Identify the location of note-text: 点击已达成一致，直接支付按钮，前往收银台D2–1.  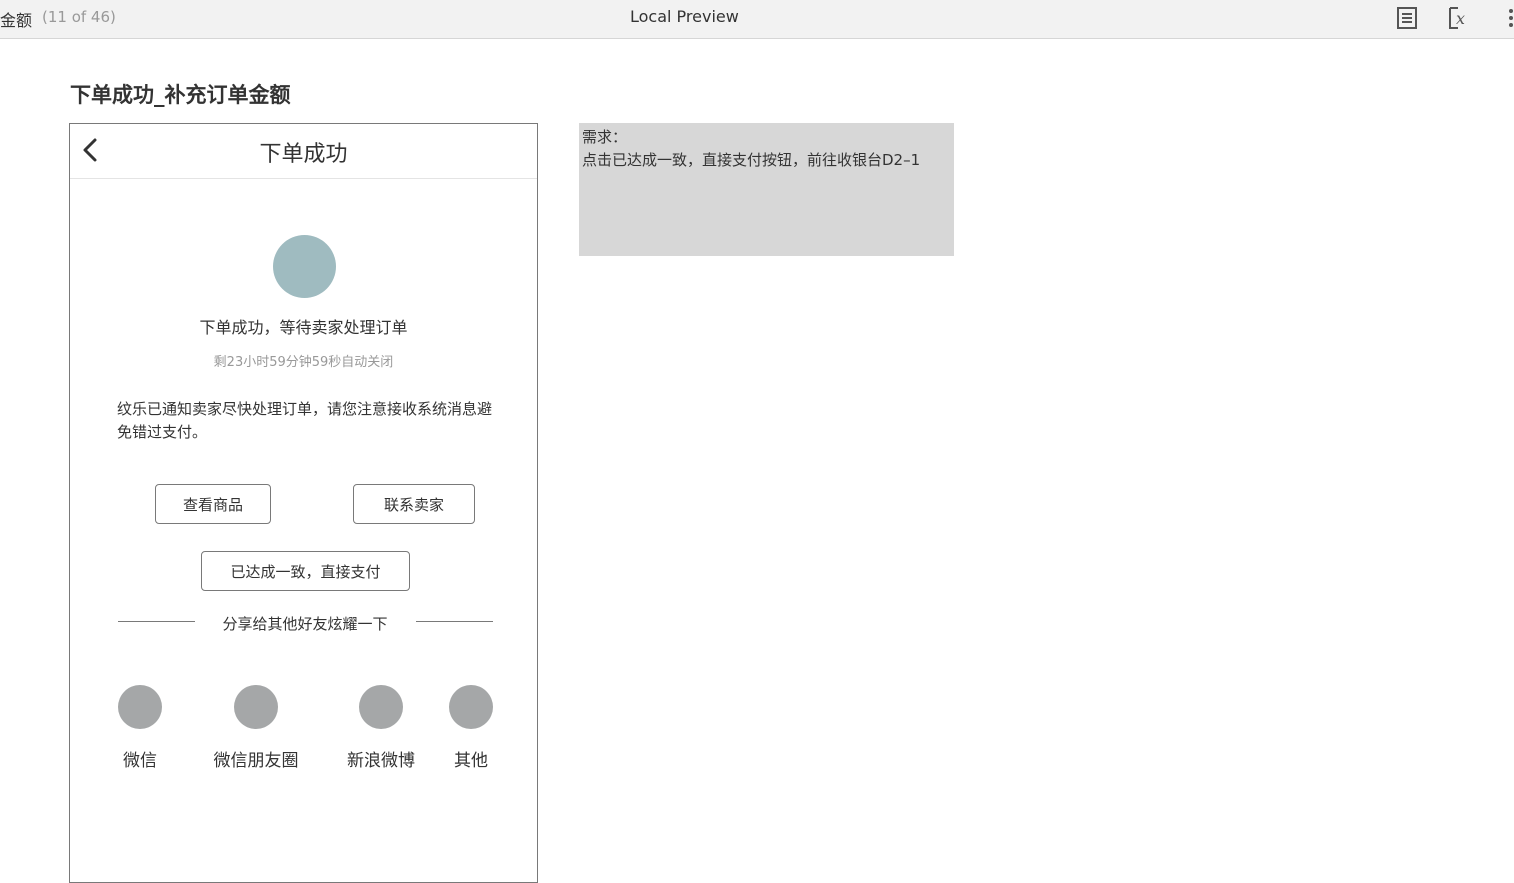
(751, 160).